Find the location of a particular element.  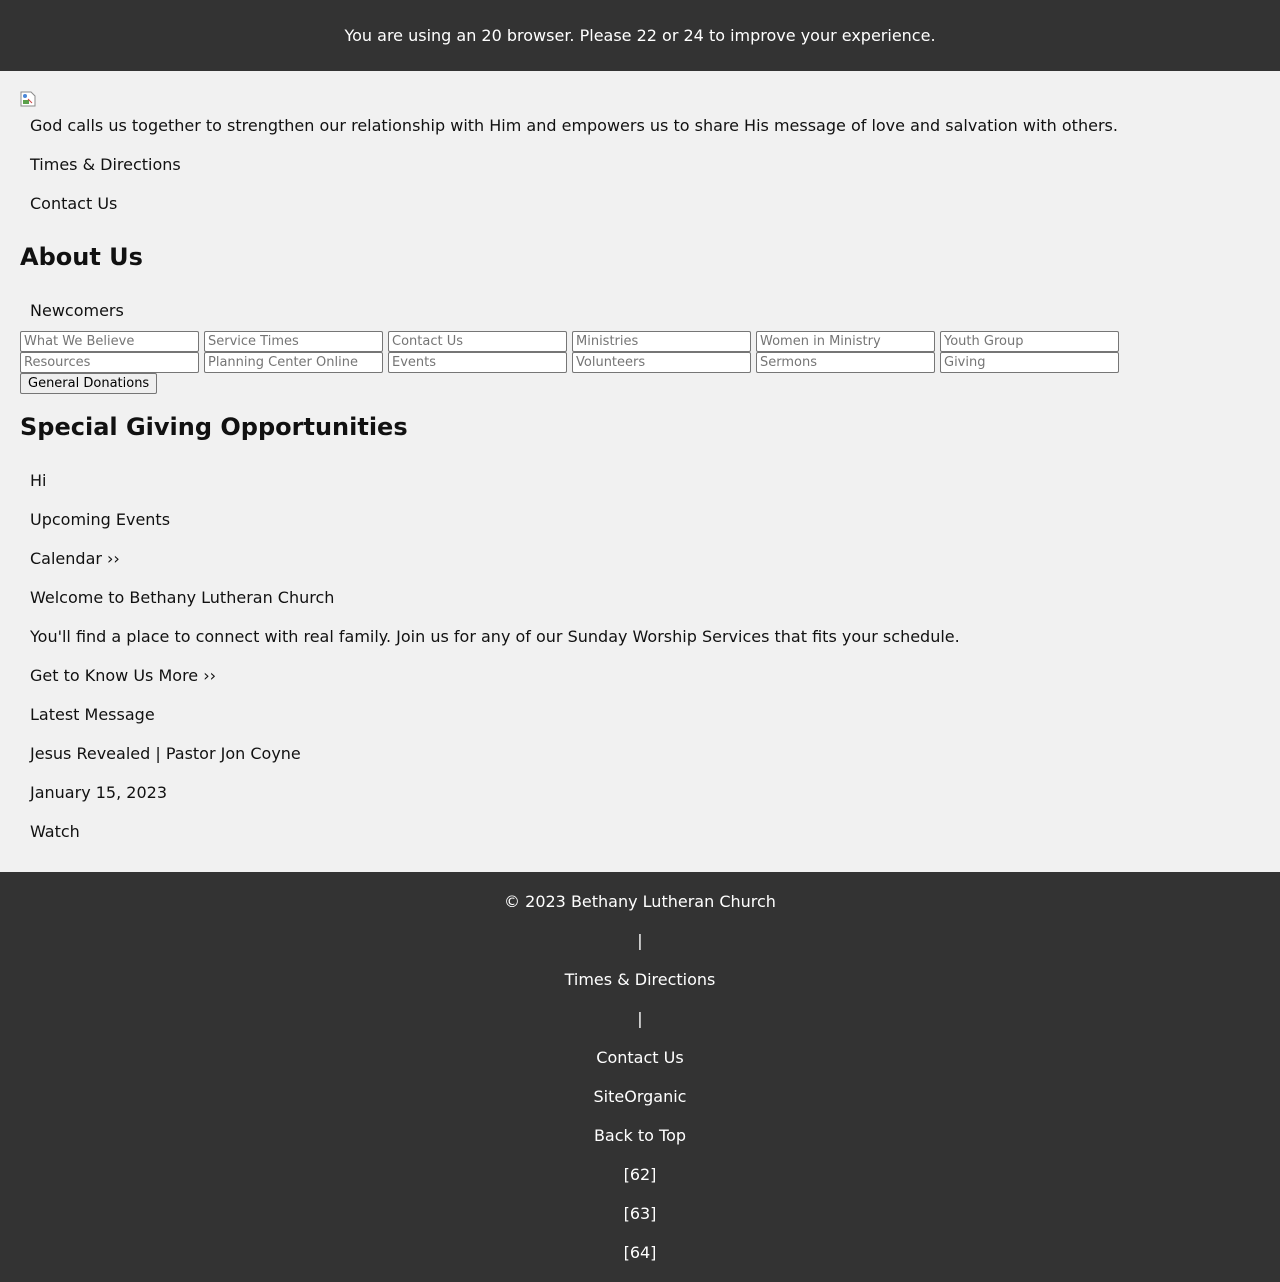

general-donations-button: General Donations is located at coordinates (89, 383).